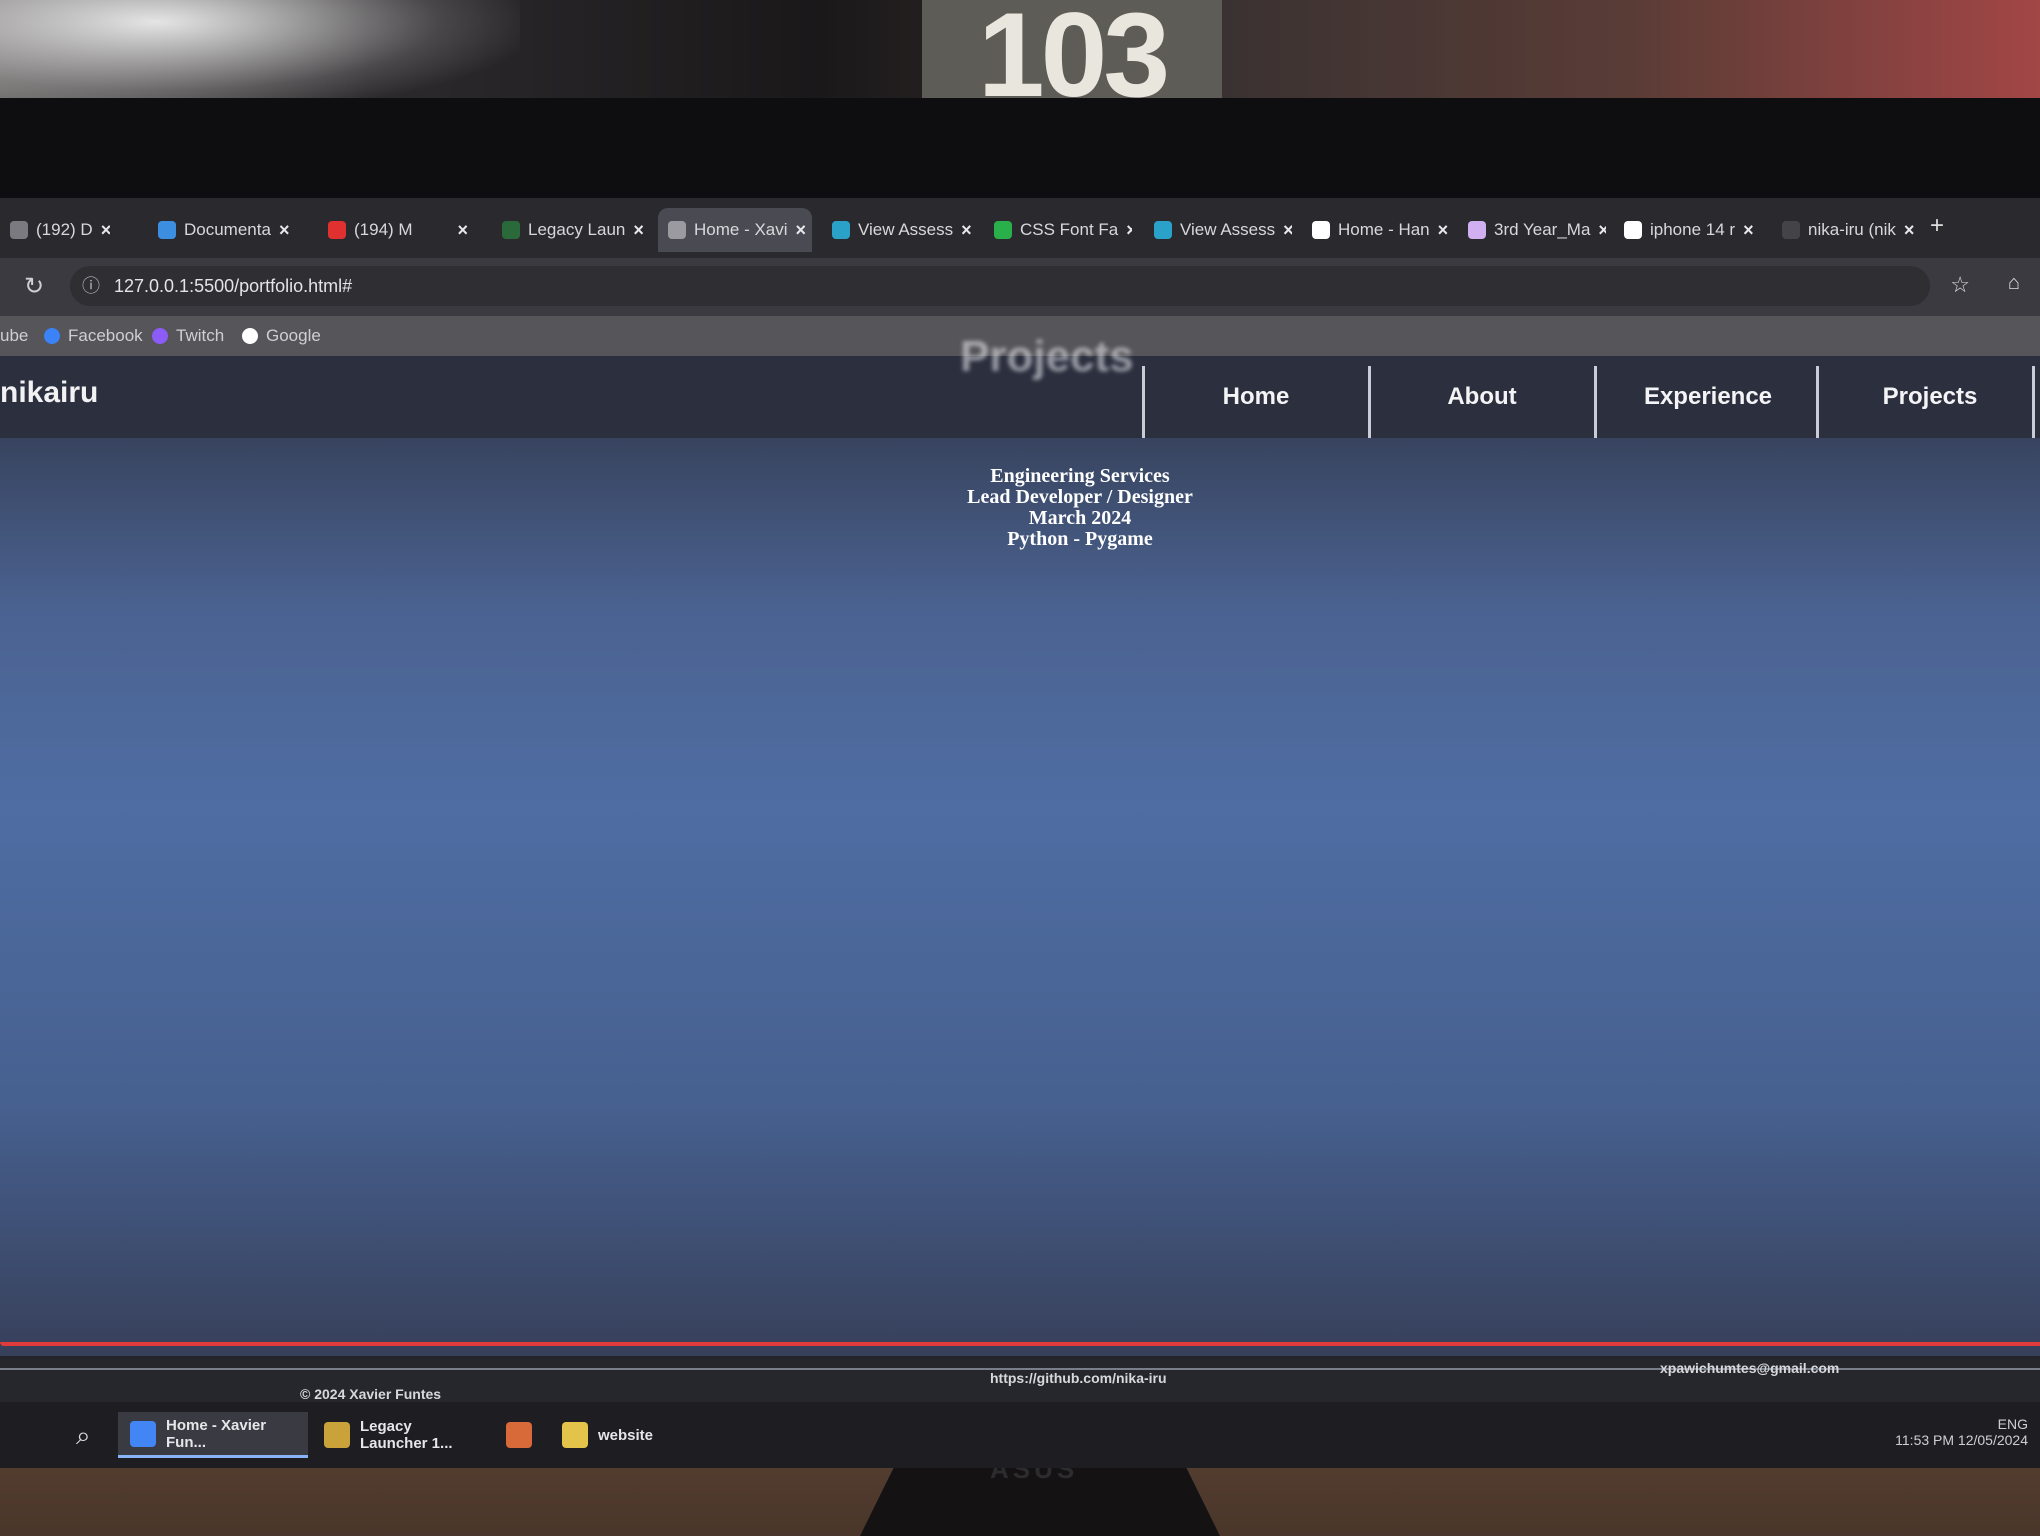  What do you see at coordinates (626, 1435) in the screenshot?
I see `taskbar-item-label: website` at bounding box center [626, 1435].